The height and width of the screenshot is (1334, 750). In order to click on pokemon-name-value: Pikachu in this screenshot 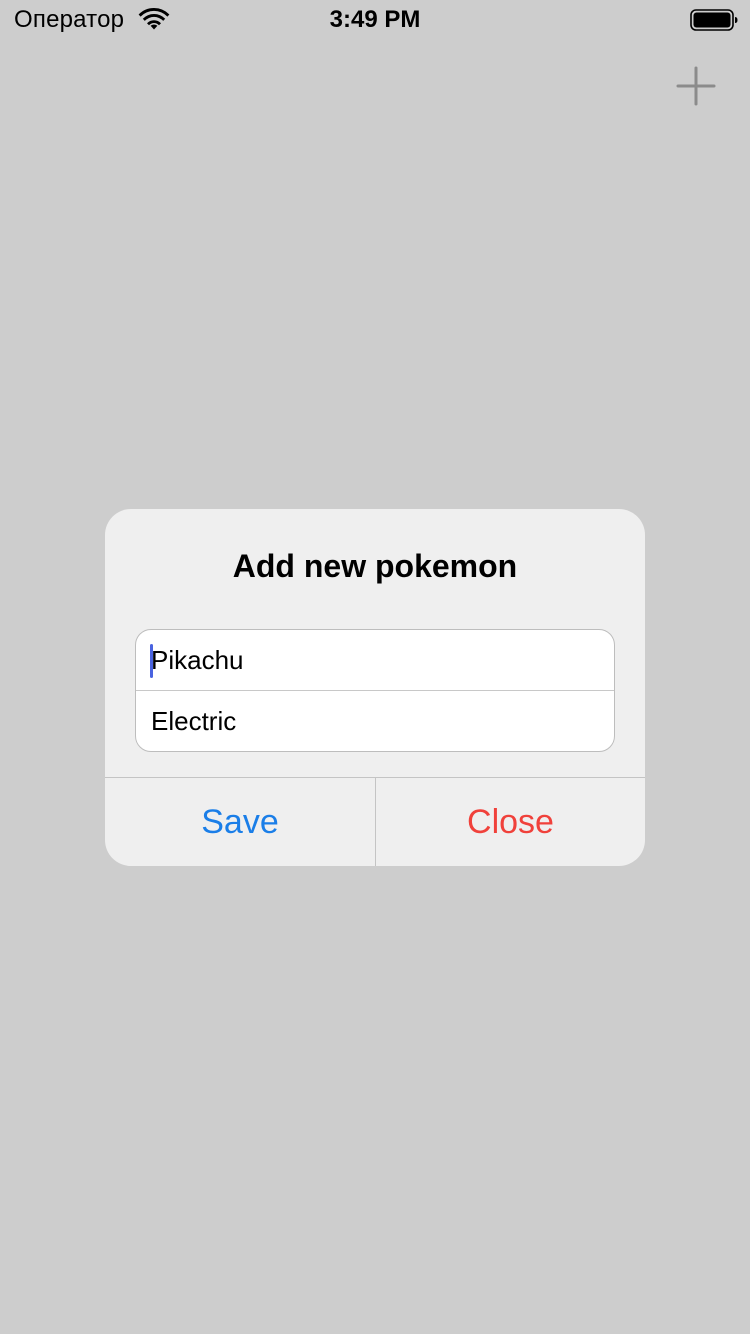, I will do `click(197, 660)`.